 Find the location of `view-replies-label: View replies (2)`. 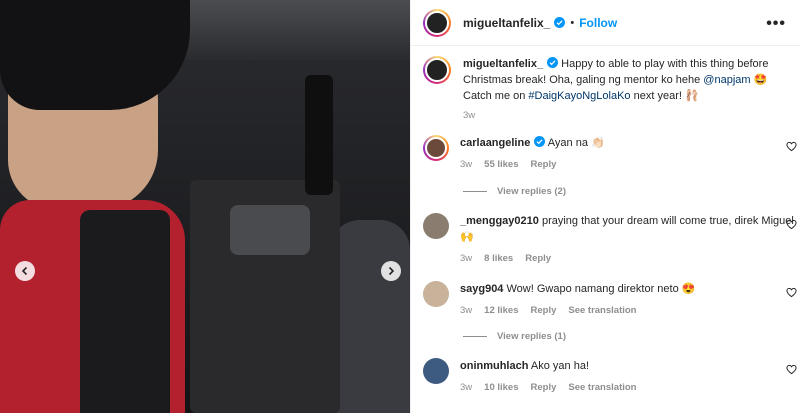

view-replies-label: View replies (2) is located at coordinates (531, 191).